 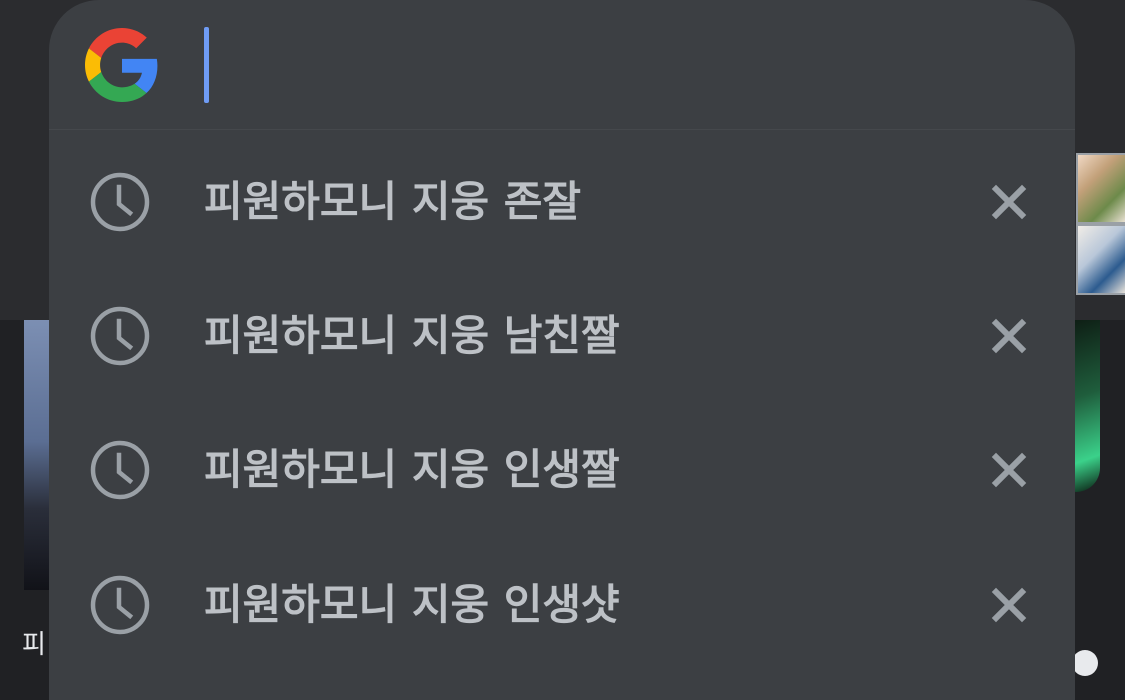 What do you see at coordinates (412, 604) in the screenshot?
I see `suggestion-label: 피원하모니 지웅 인생샷` at bounding box center [412, 604].